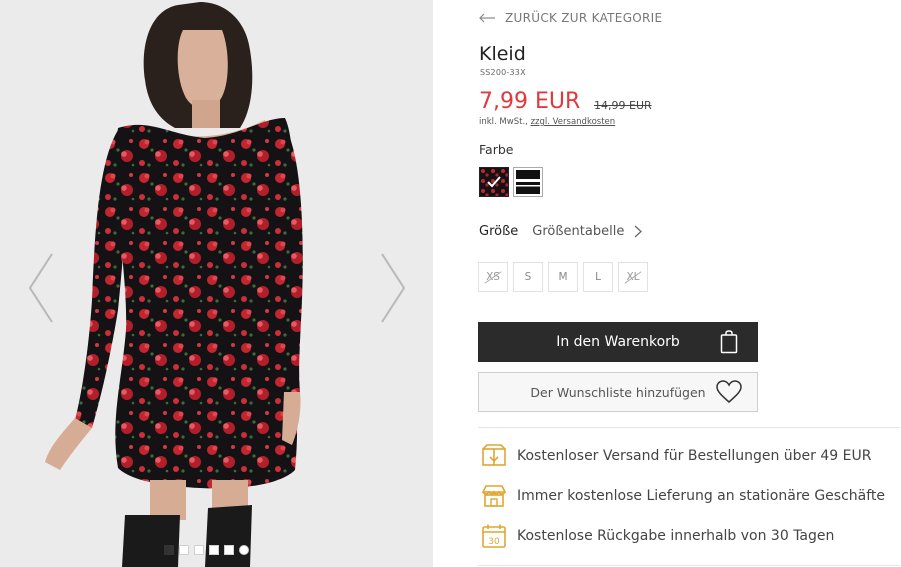  What do you see at coordinates (638, 231) in the screenshot?
I see `chevron-right-icon` at bounding box center [638, 231].